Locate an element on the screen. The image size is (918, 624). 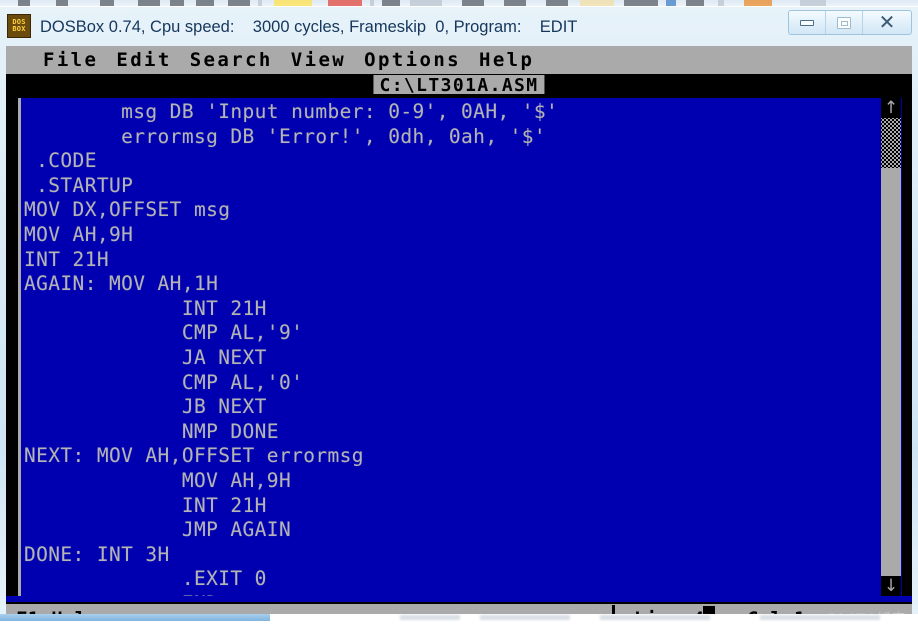
code-line: CMP AL,'9' is located at coordinates (164, 333).